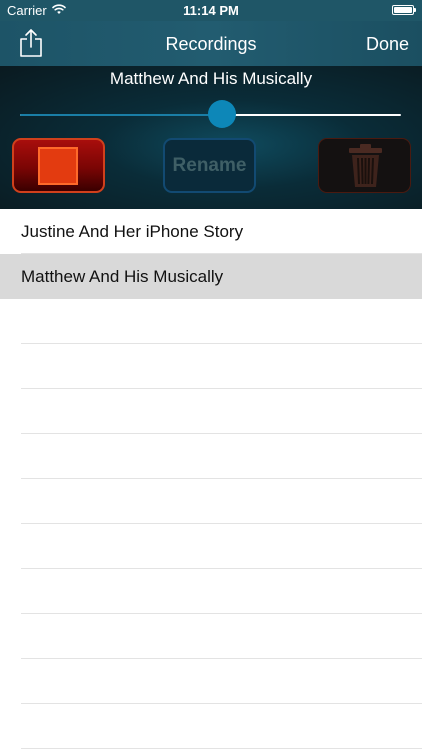 The height and width of the screenshot is (750, 422). I want to click on recording-name: Justine And Her iPhone Story, so click(132, 231).